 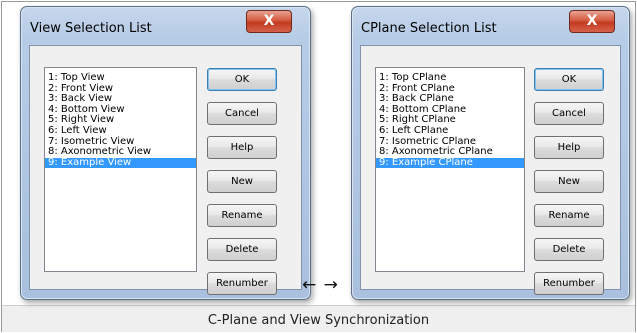 I want to click on list-item-selected: 9: Example View, so click(x=120, y=163).